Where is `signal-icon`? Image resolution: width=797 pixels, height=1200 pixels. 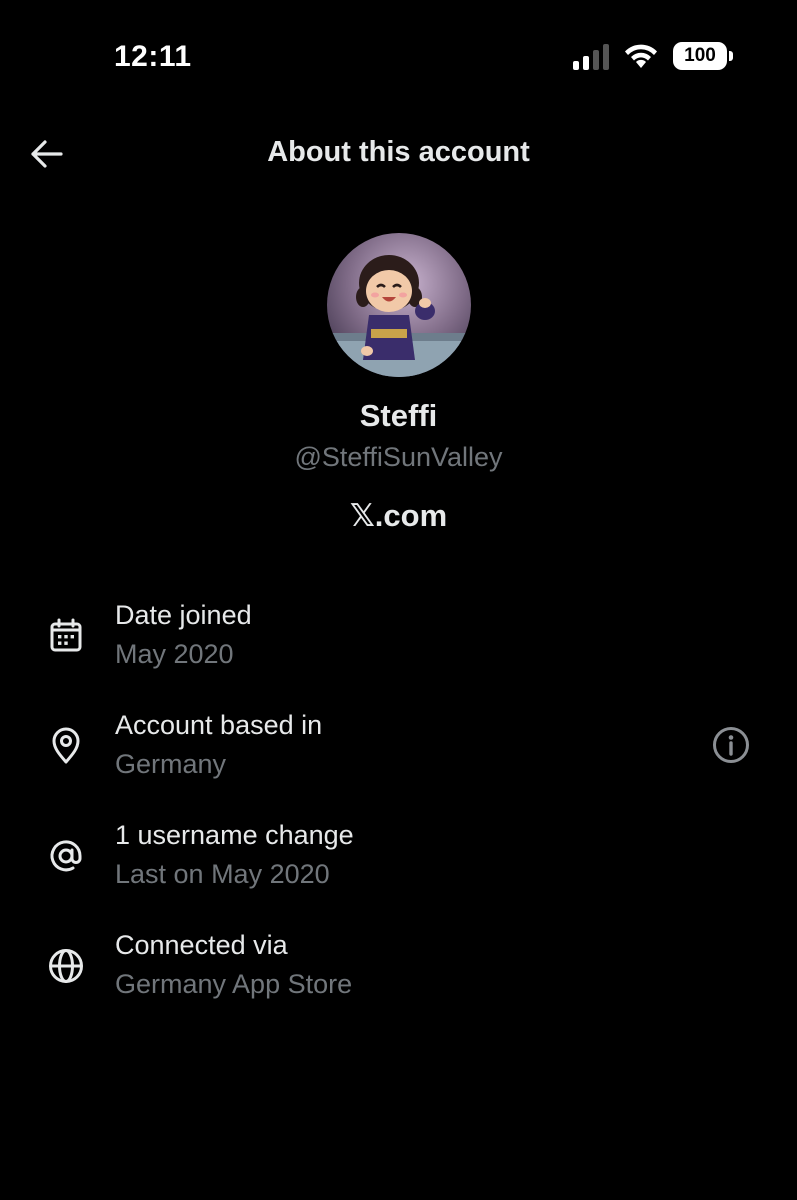
signal-icon is located at coordinates (591, 56).